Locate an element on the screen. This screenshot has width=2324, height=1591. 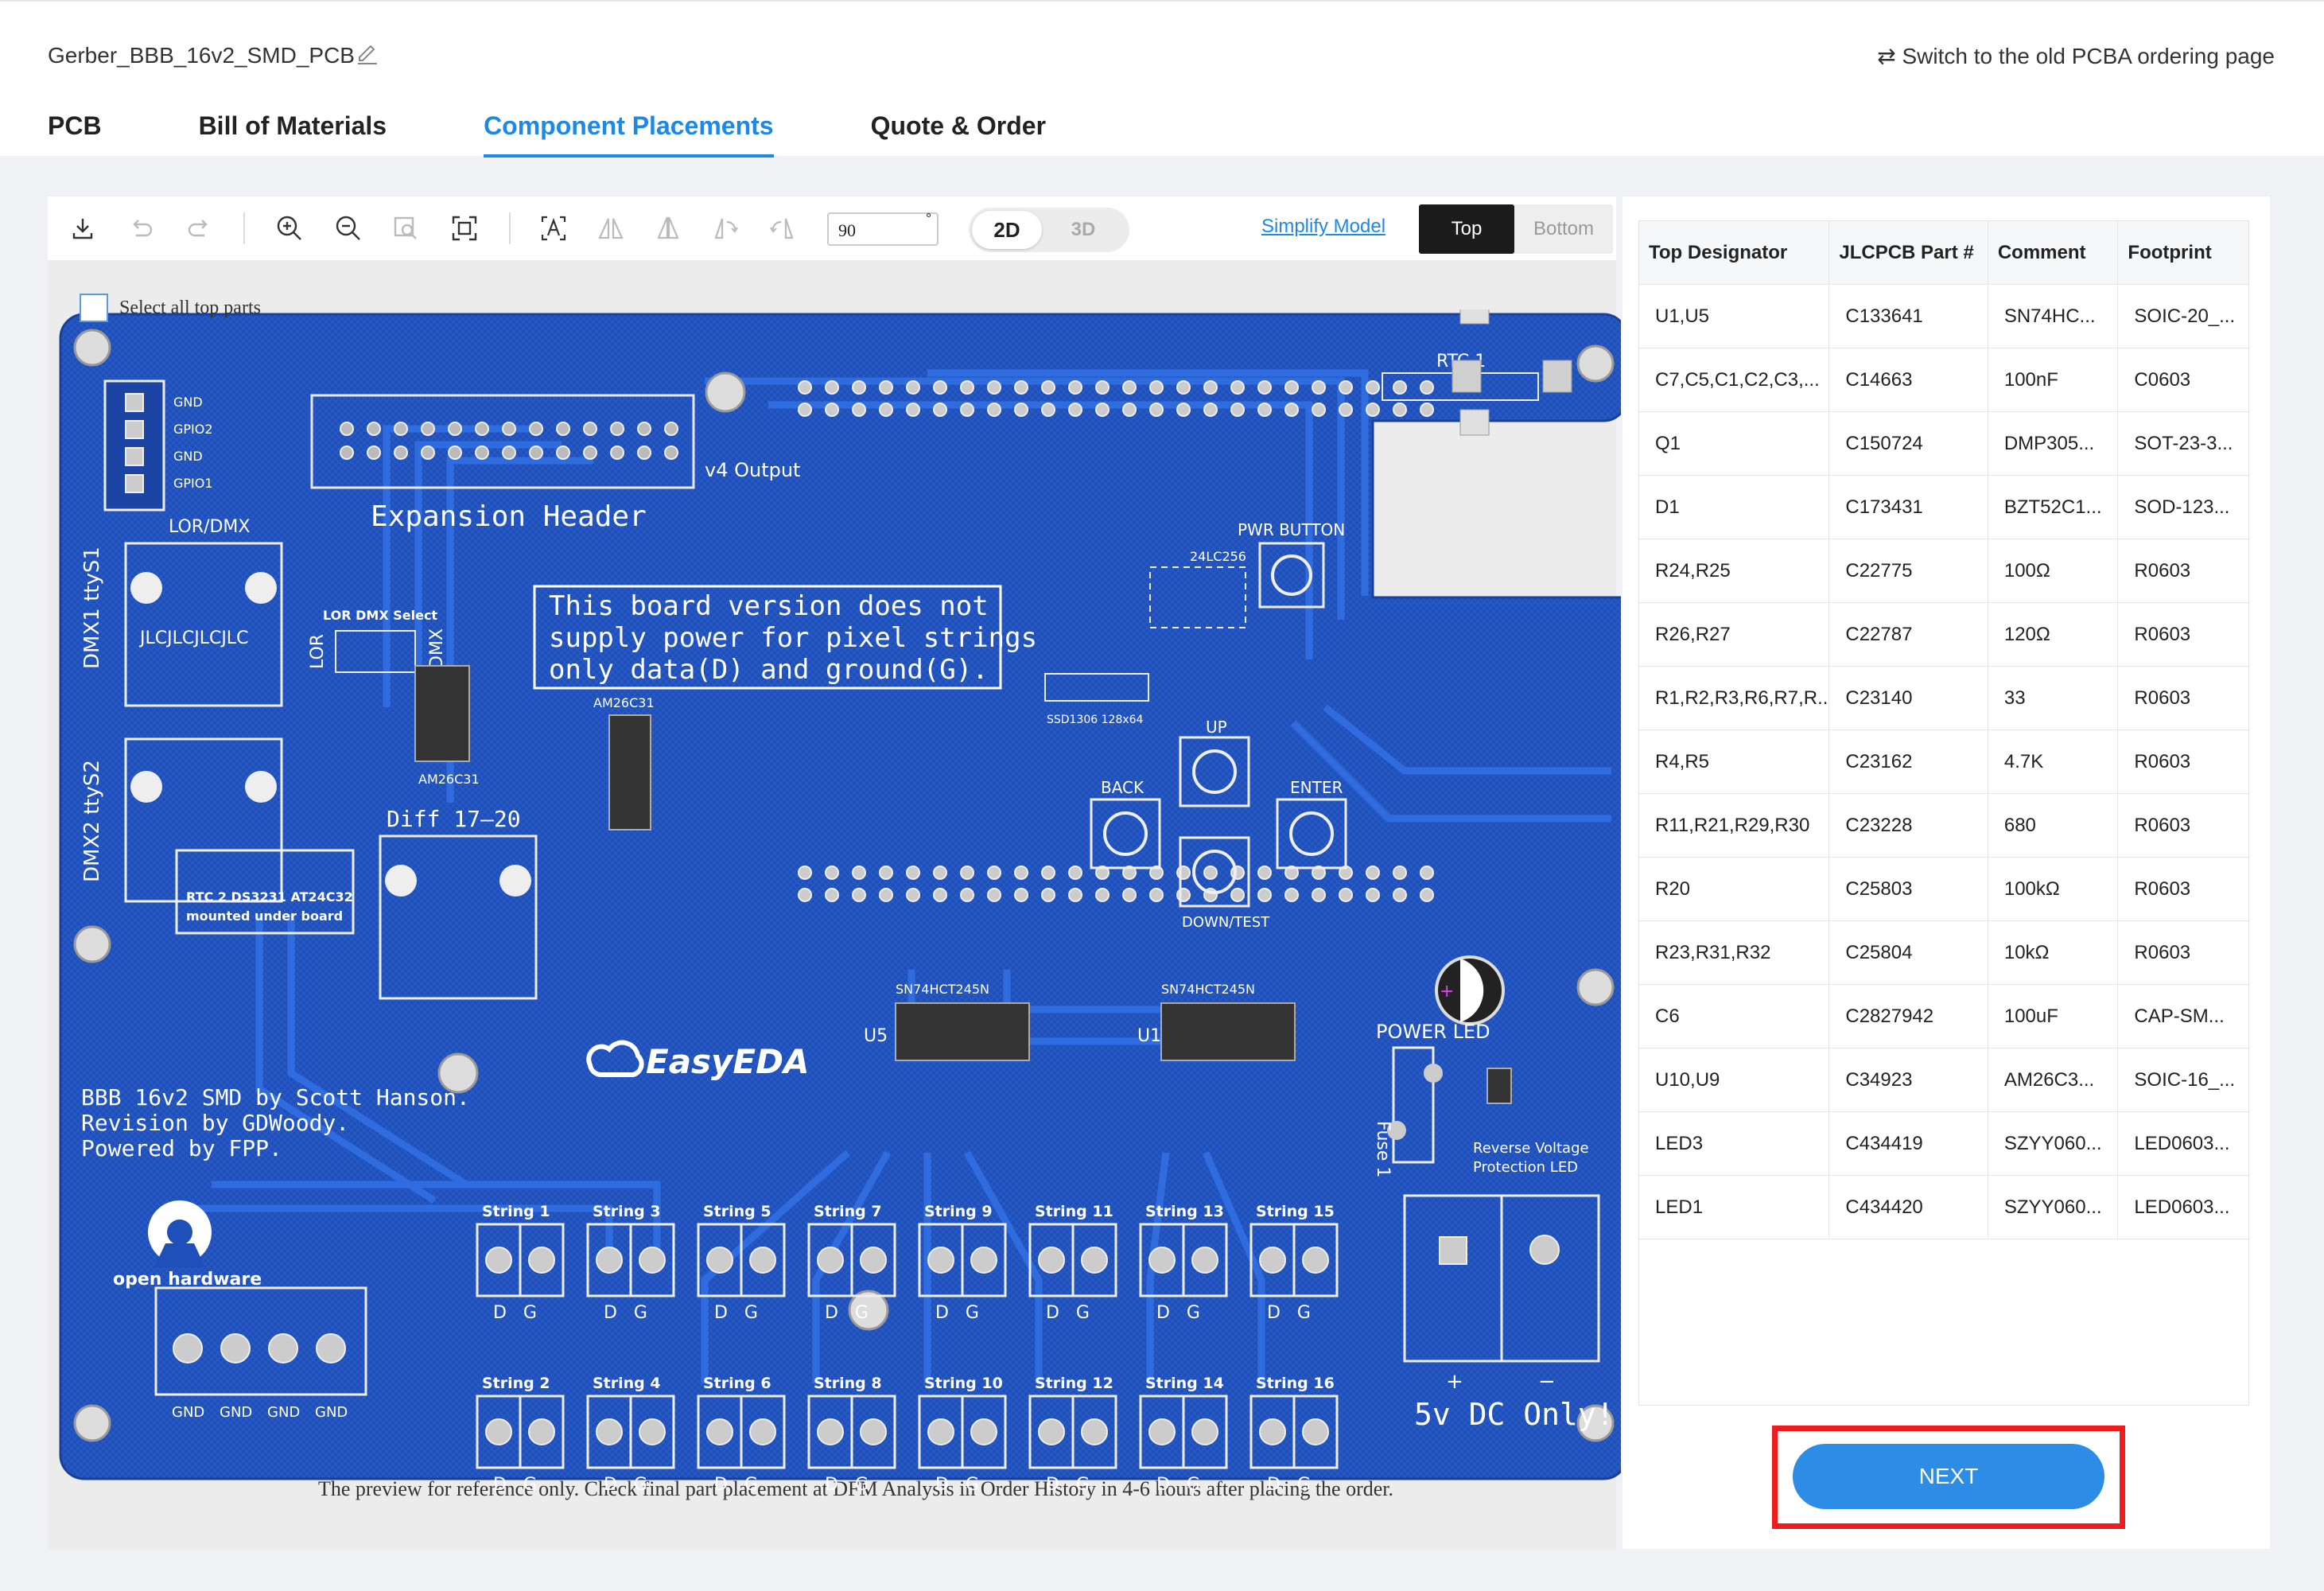
fit-view-icon is located at coordinates (464, 228).